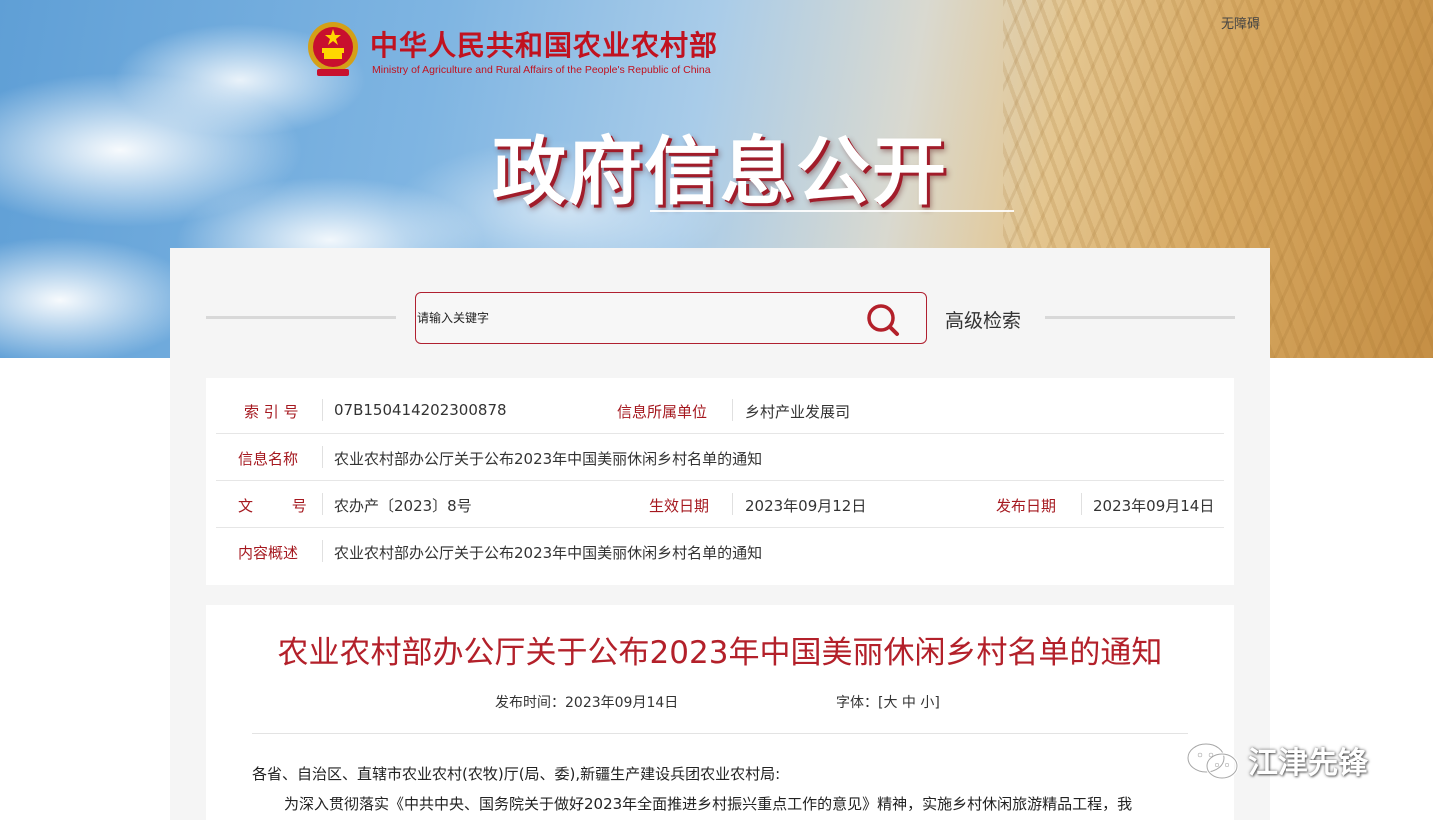 The image size is (1433, 820). What do you see at coordinates (720, 410) in the screenshot?
I see `info-row-index: 索 引 号 07B150414202300878 信息所属单位 乡村产业发展司` at bounding box center [720, 410].